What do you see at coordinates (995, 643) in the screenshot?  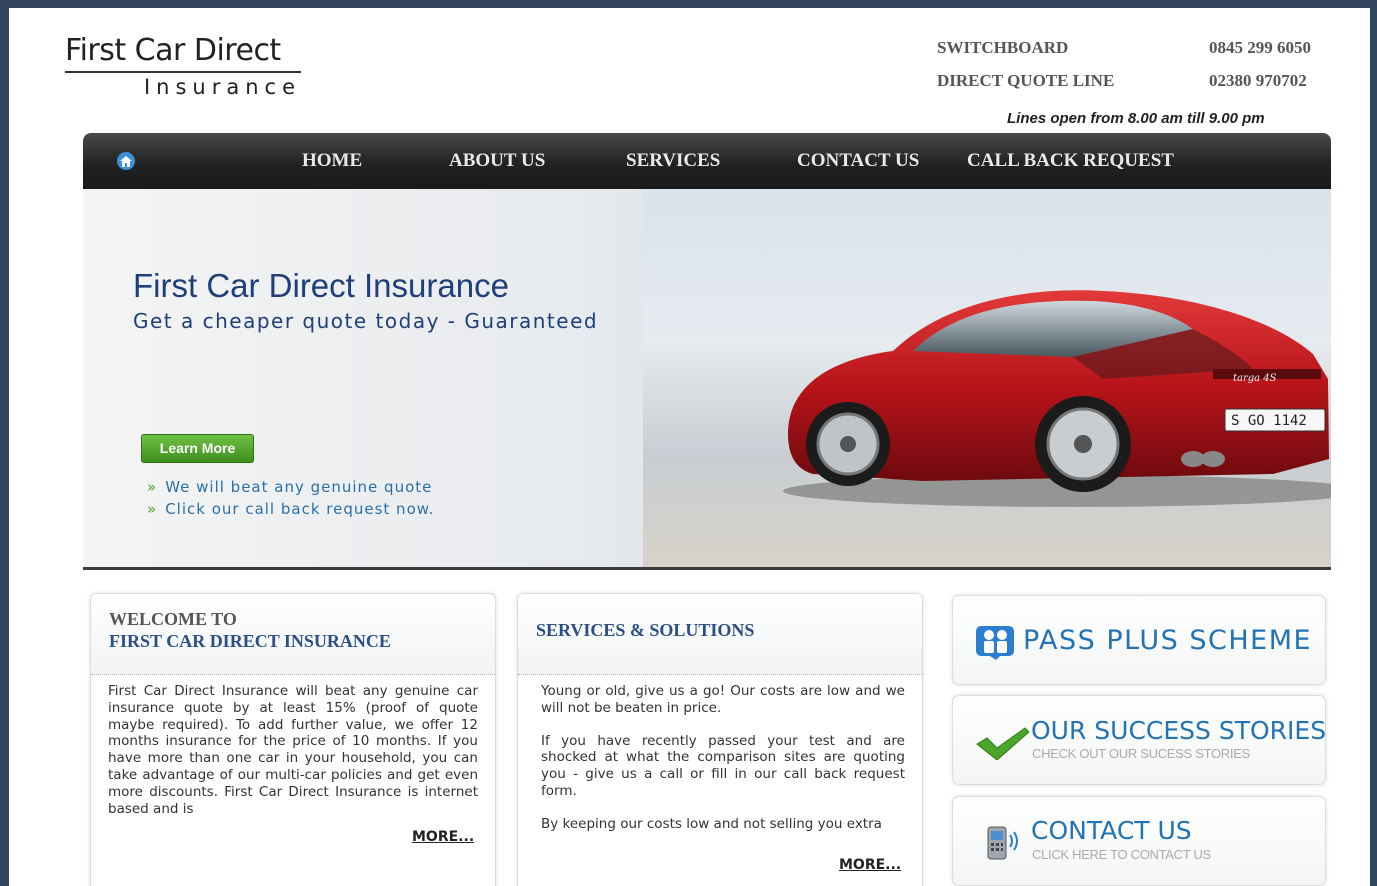 I see `people-icon` at bounding box center [995, 643].